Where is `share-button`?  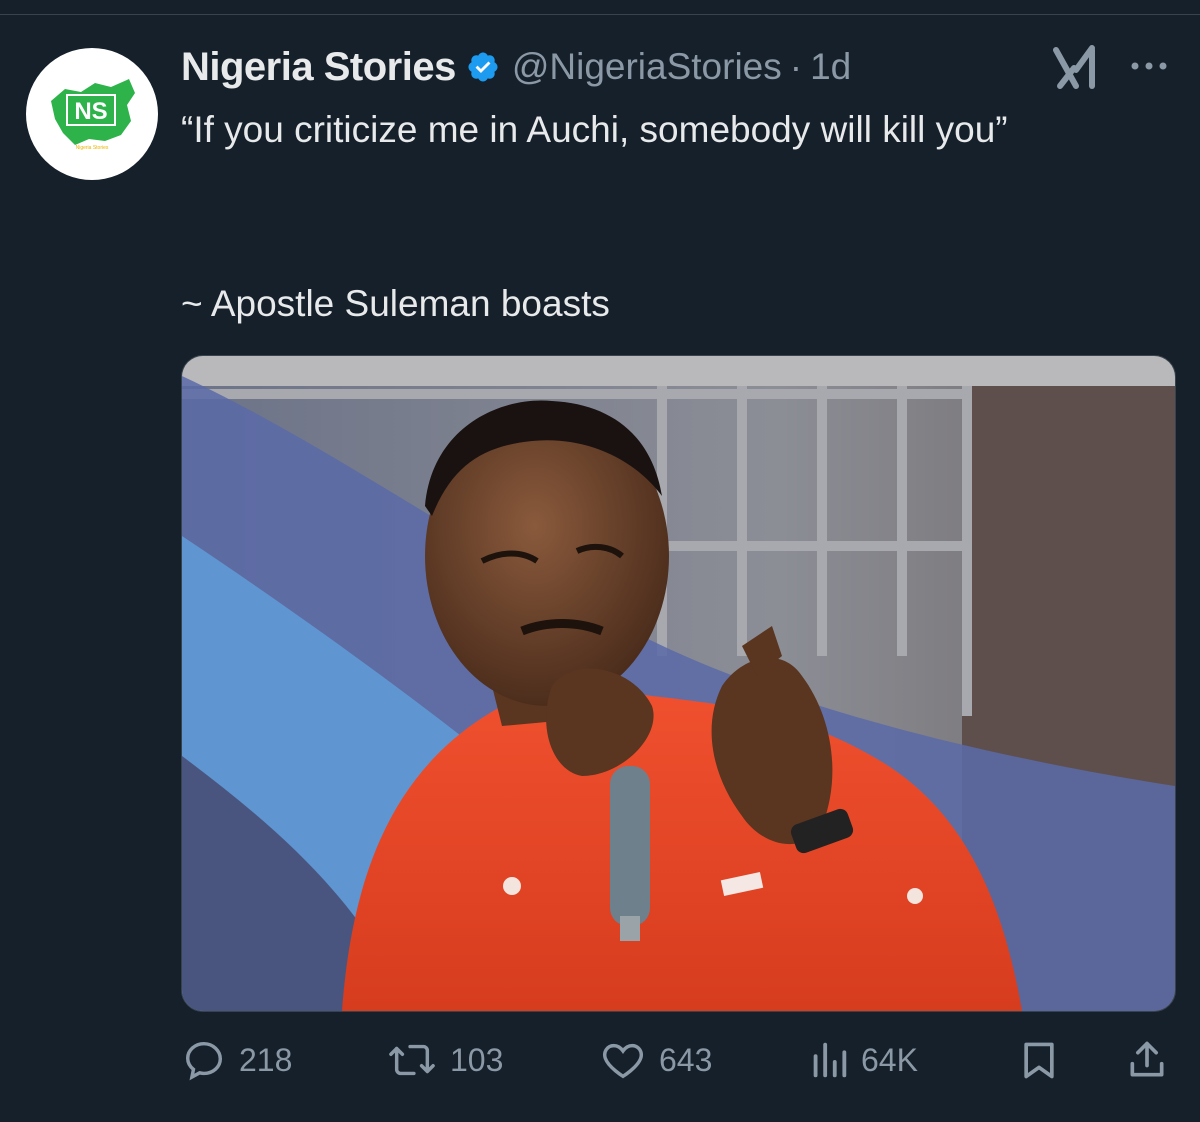
share-button is located at coordinates (1147, 1060).